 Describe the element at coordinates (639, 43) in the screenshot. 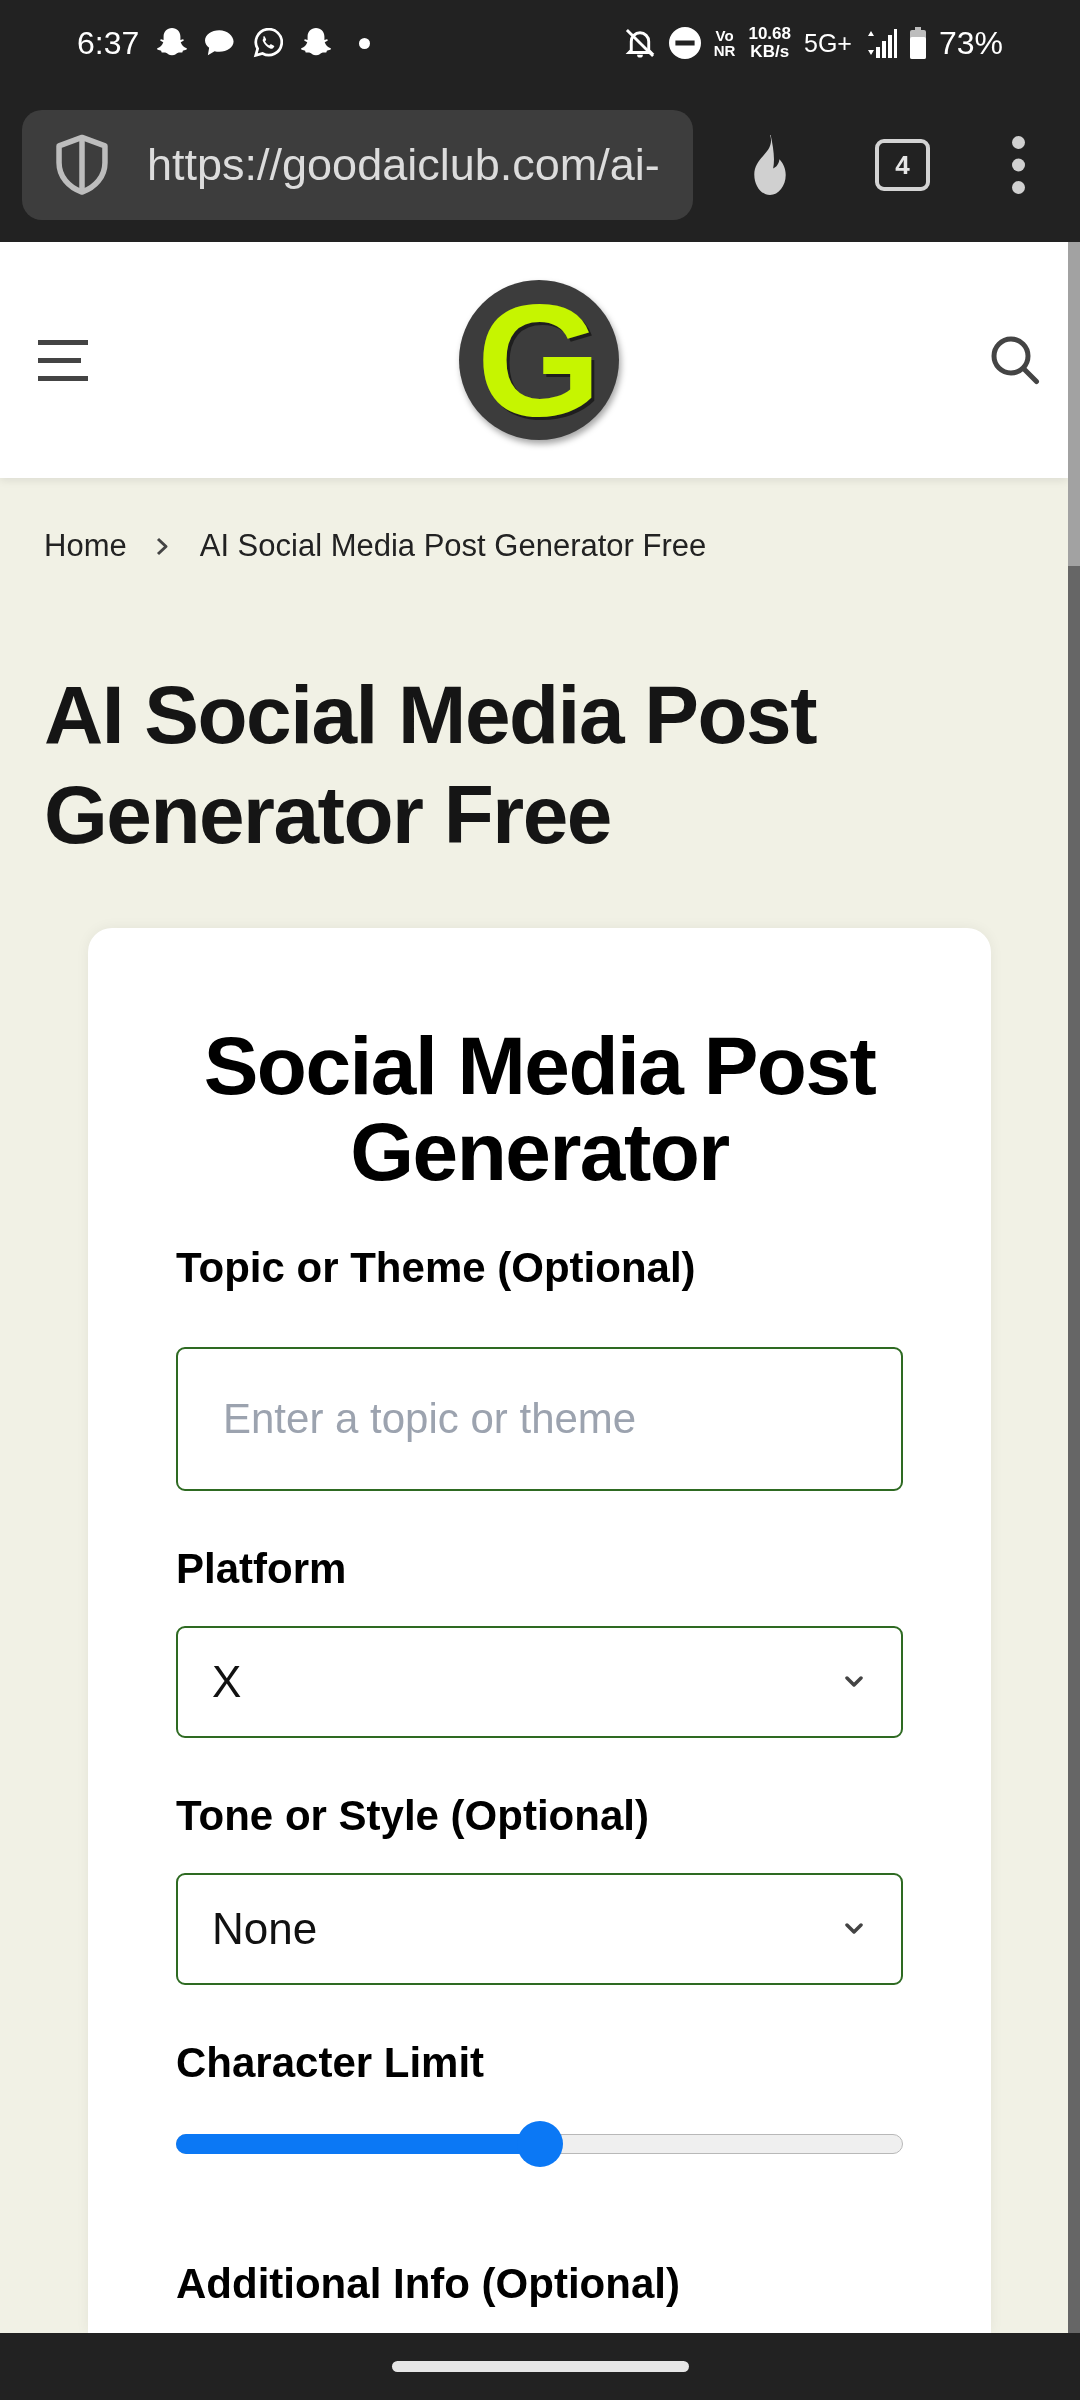

I see `bell-off-icon` at that location.